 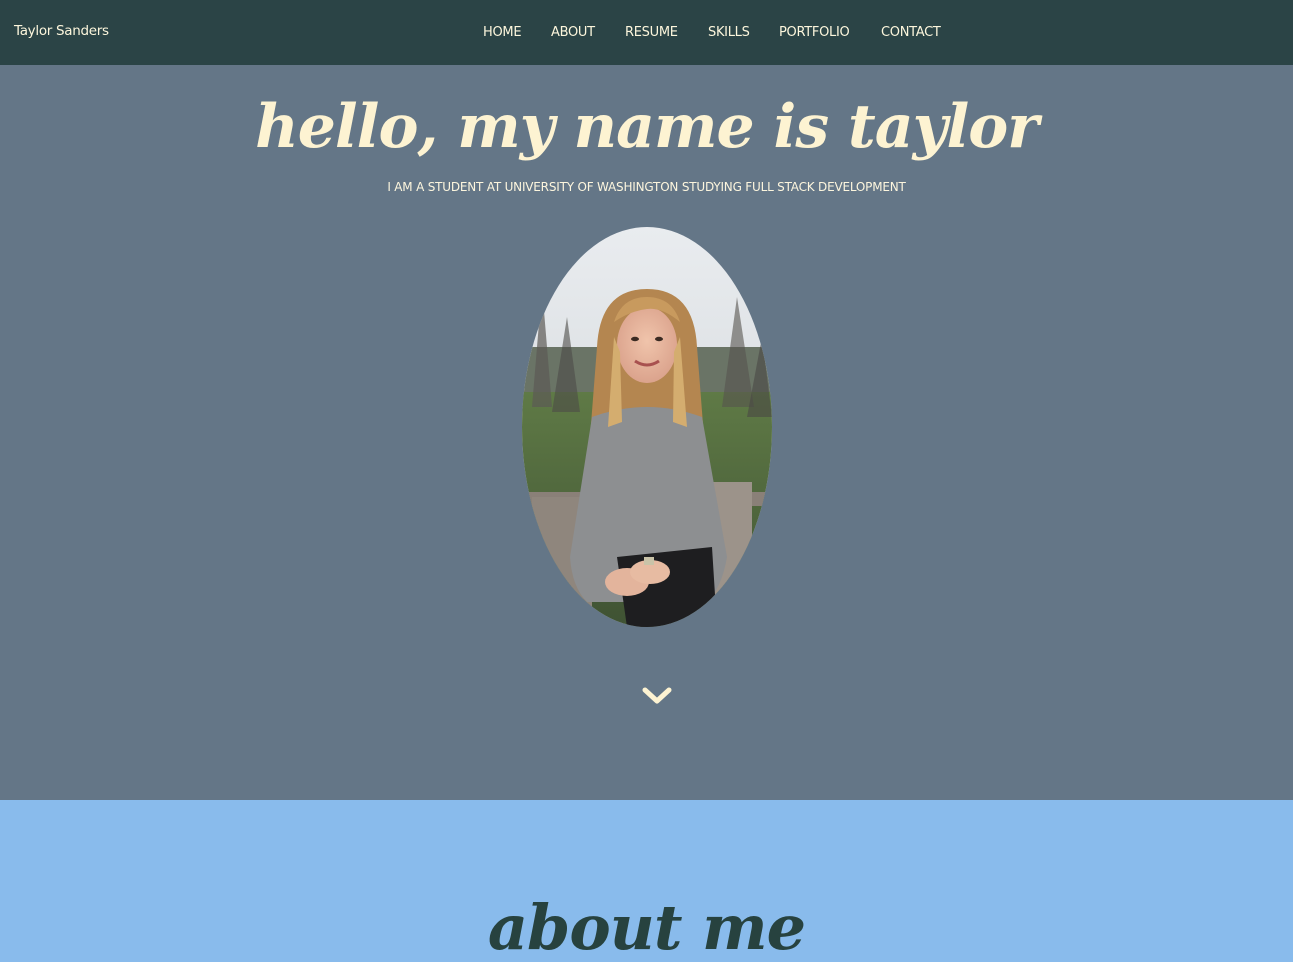 I want to click on nav-resume-link: RESUME, so click(x=651, y=32).